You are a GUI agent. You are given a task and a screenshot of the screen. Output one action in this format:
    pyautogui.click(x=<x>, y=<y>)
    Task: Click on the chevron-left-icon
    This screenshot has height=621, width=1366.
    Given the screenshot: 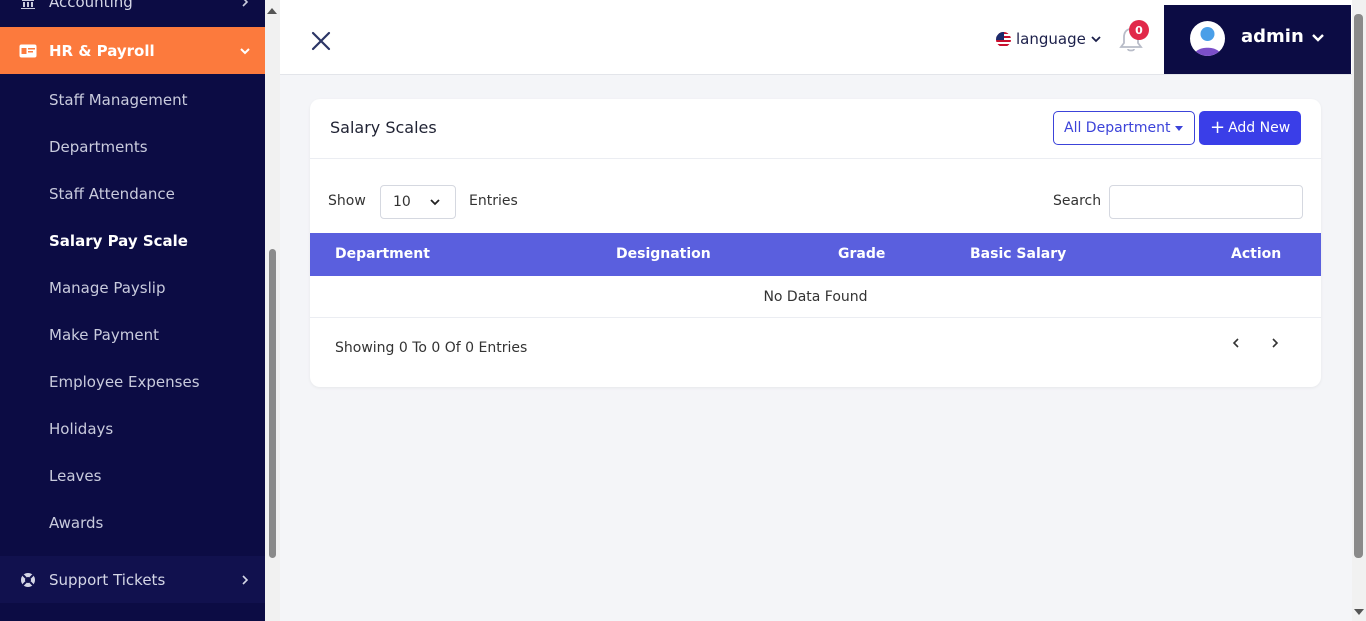 What is the action you would take?
    pyautogui.click(x=1236, y=342)
    